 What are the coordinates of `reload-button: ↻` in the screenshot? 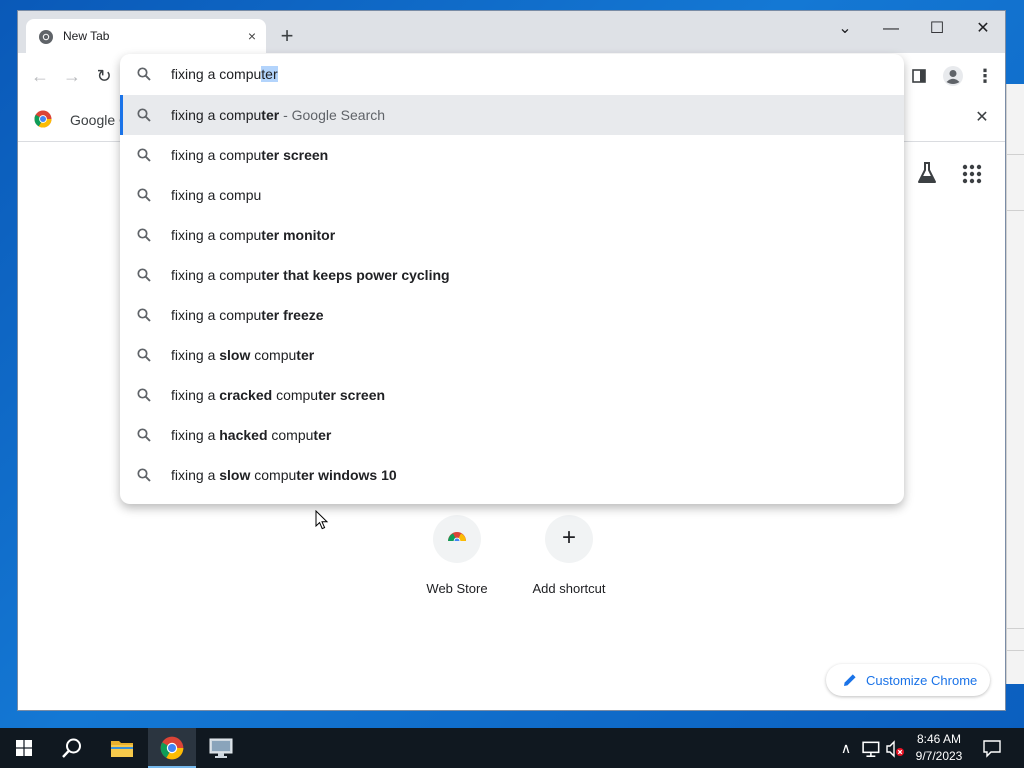 It's located at (104, 76).